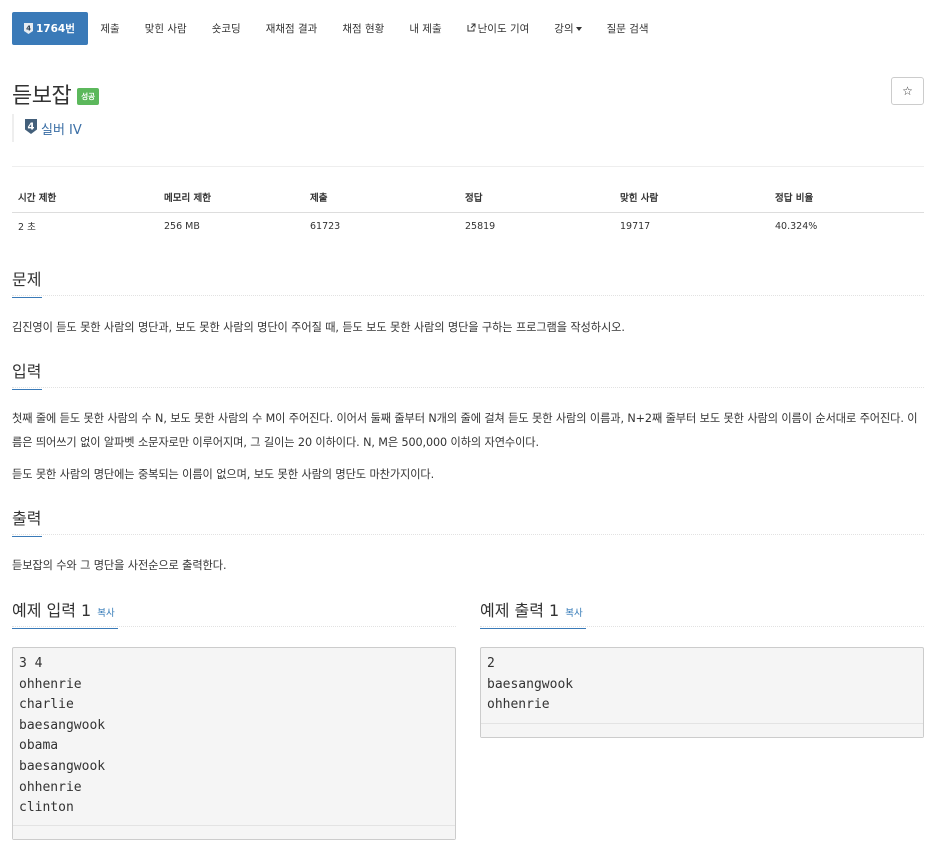 This screenshot has height=855, width=936. I want to click on sample-input-line: clinton, so click(46, 808).